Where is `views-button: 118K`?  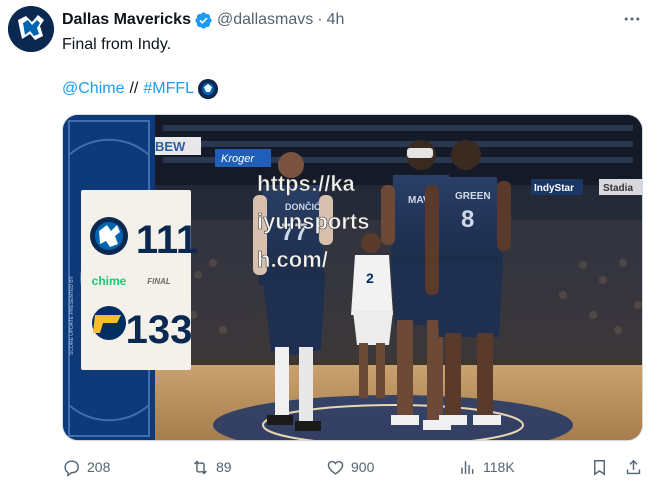
views-button: 118K is located at coordinates (486, 467).